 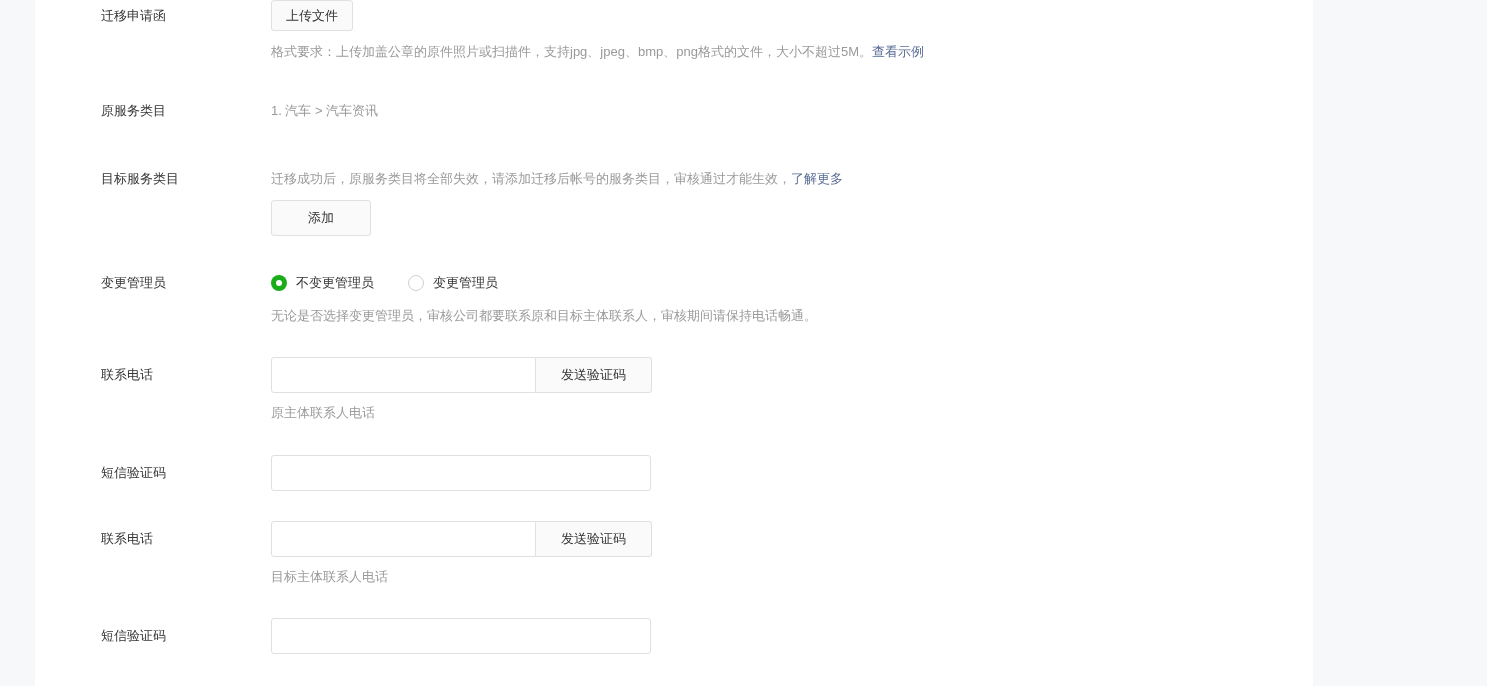 I want to click on hint-text: 迁移成功后，原服务类目将全部失效，请添加迁移后帐号的服务类目，审核通过才能生效，了解更多, so click(x=557, y=179).